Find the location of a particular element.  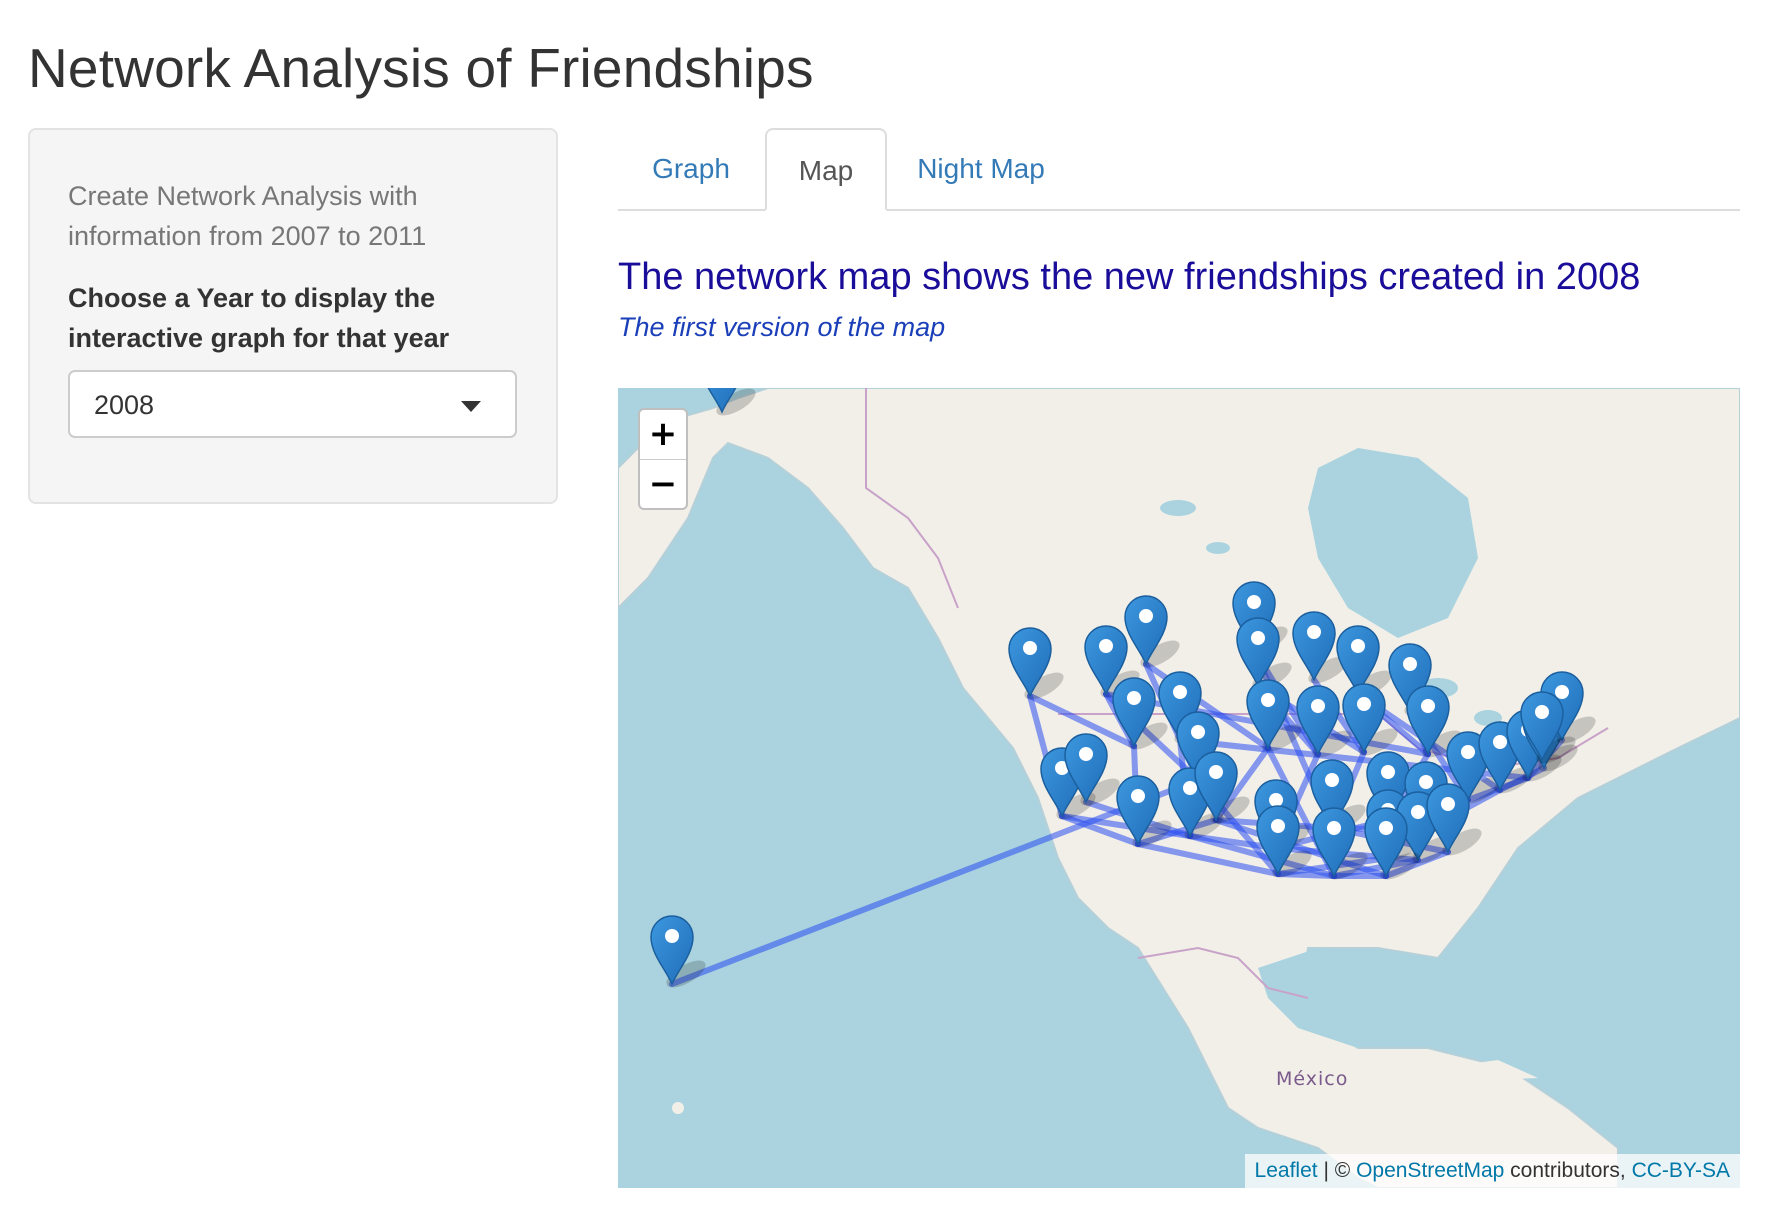

tab-map: Map is located at coordinates (826, 169).